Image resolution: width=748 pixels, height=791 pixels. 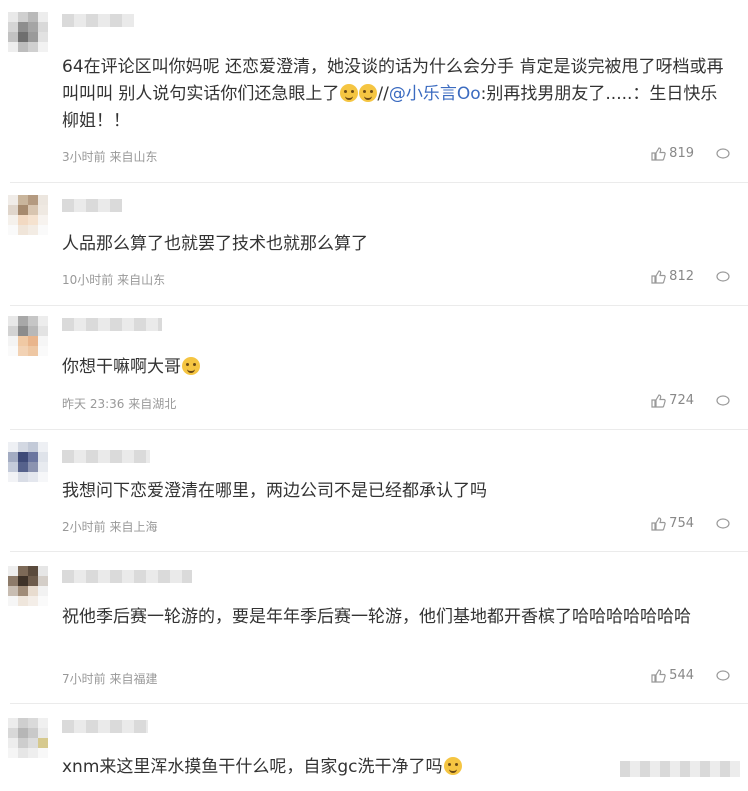 What do you see at coordinates (681, 276) in the screenshot?
I see `like-count: 812` at bounding box center [681, 276].